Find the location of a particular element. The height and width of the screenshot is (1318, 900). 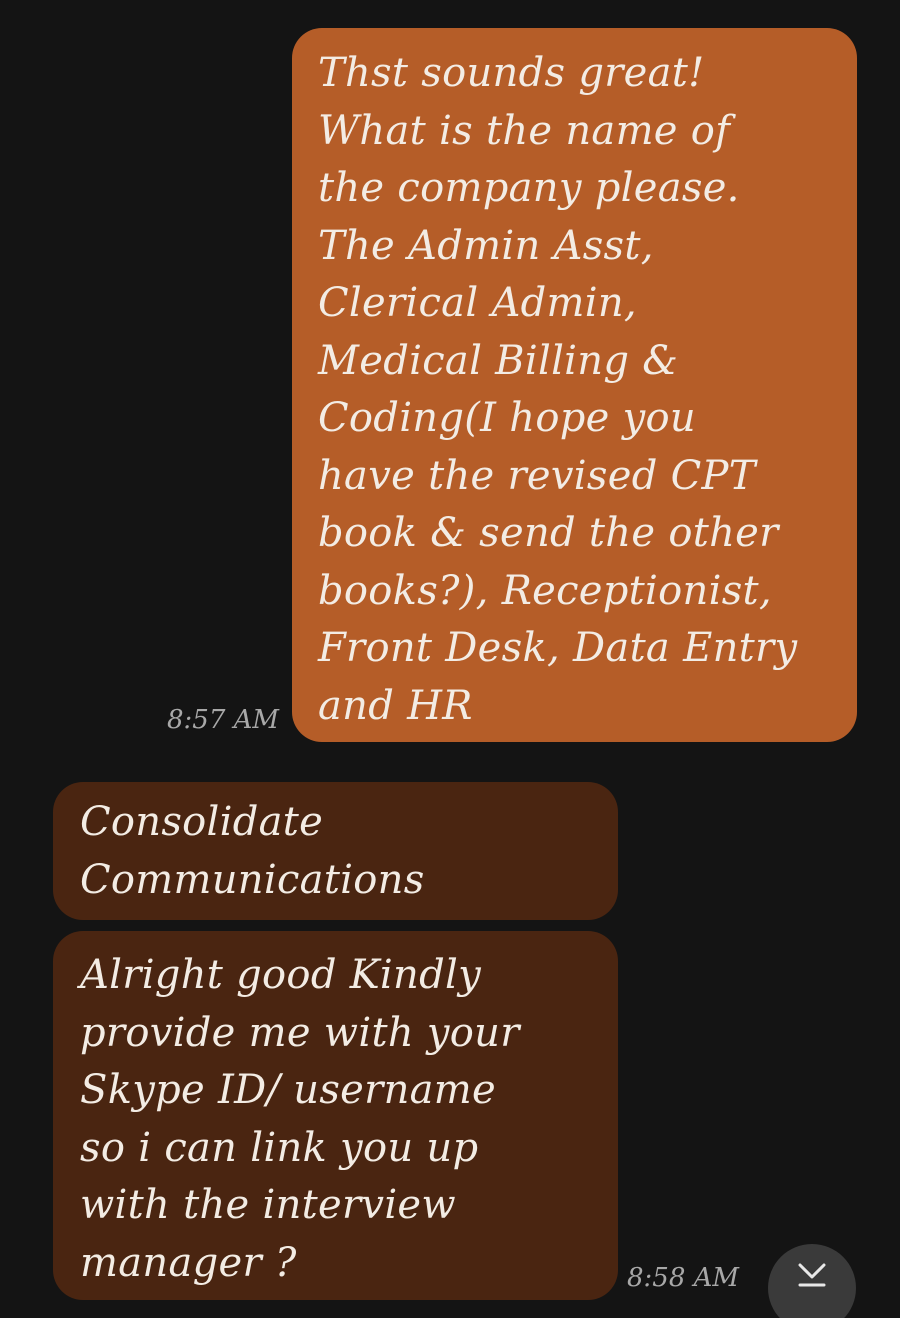

scroll-to-bottom-button is located at coordinates (812, 1281).